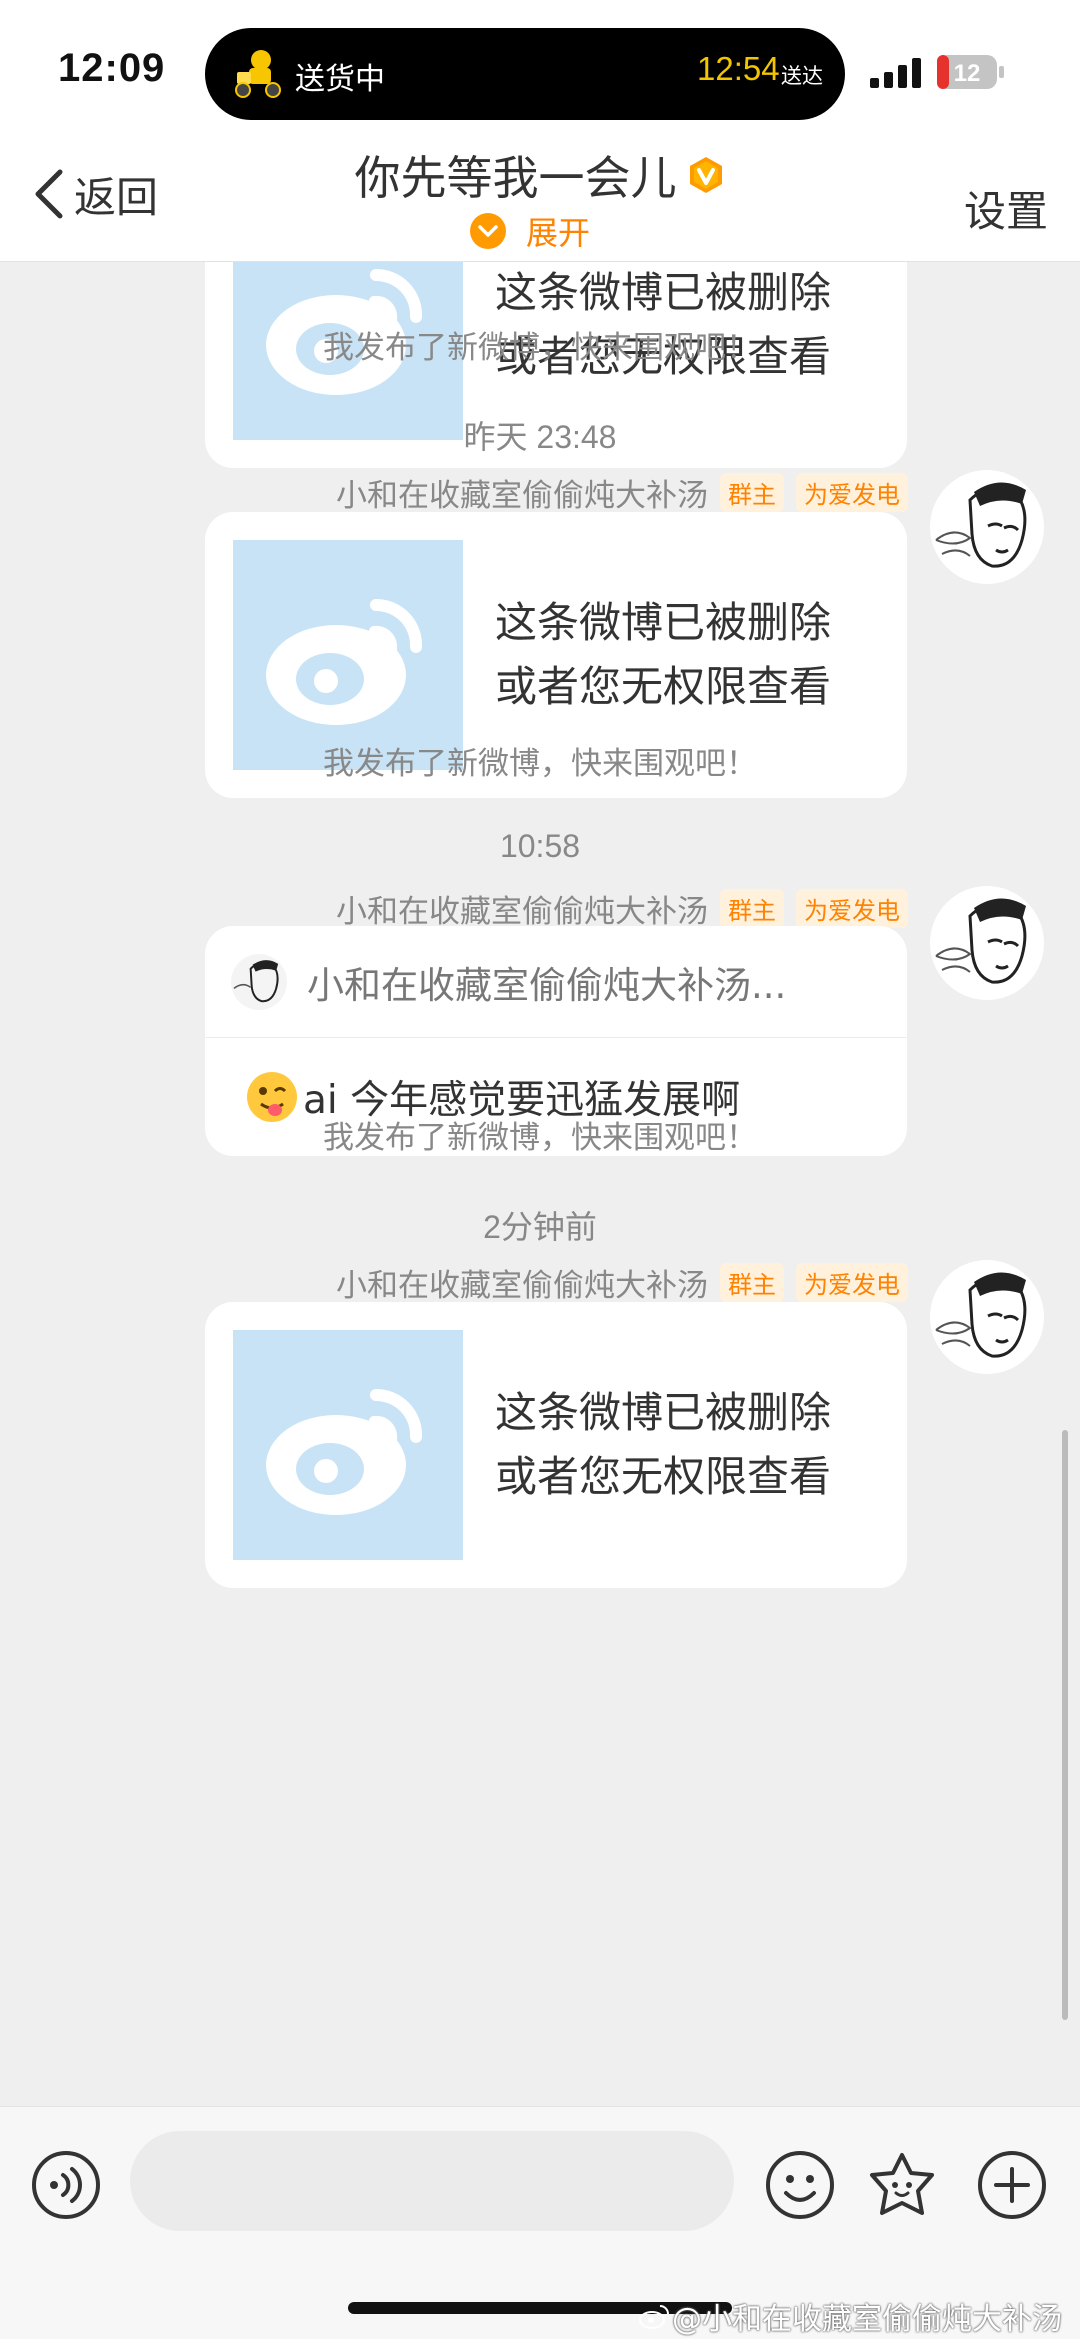 This screenshot has width=1080, height=2339. What do you see at coordinates (258, 74) in the screenshot?
I see `rider-icon` at bounding box center [258, 74].